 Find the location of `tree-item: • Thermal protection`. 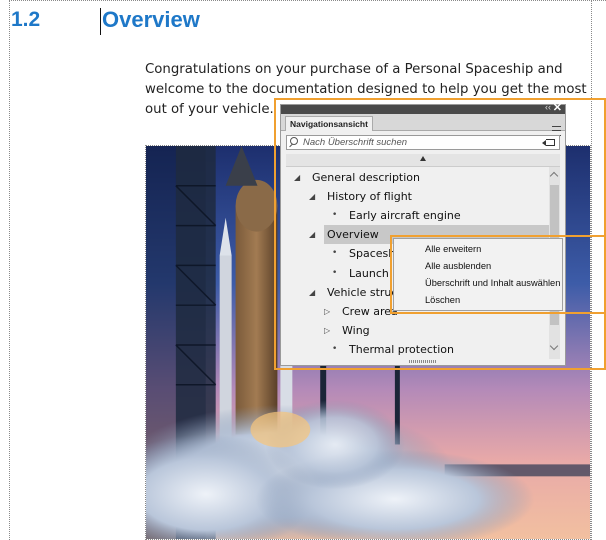

tree-item: • Thermal protection is located at coordinates (393, 349).